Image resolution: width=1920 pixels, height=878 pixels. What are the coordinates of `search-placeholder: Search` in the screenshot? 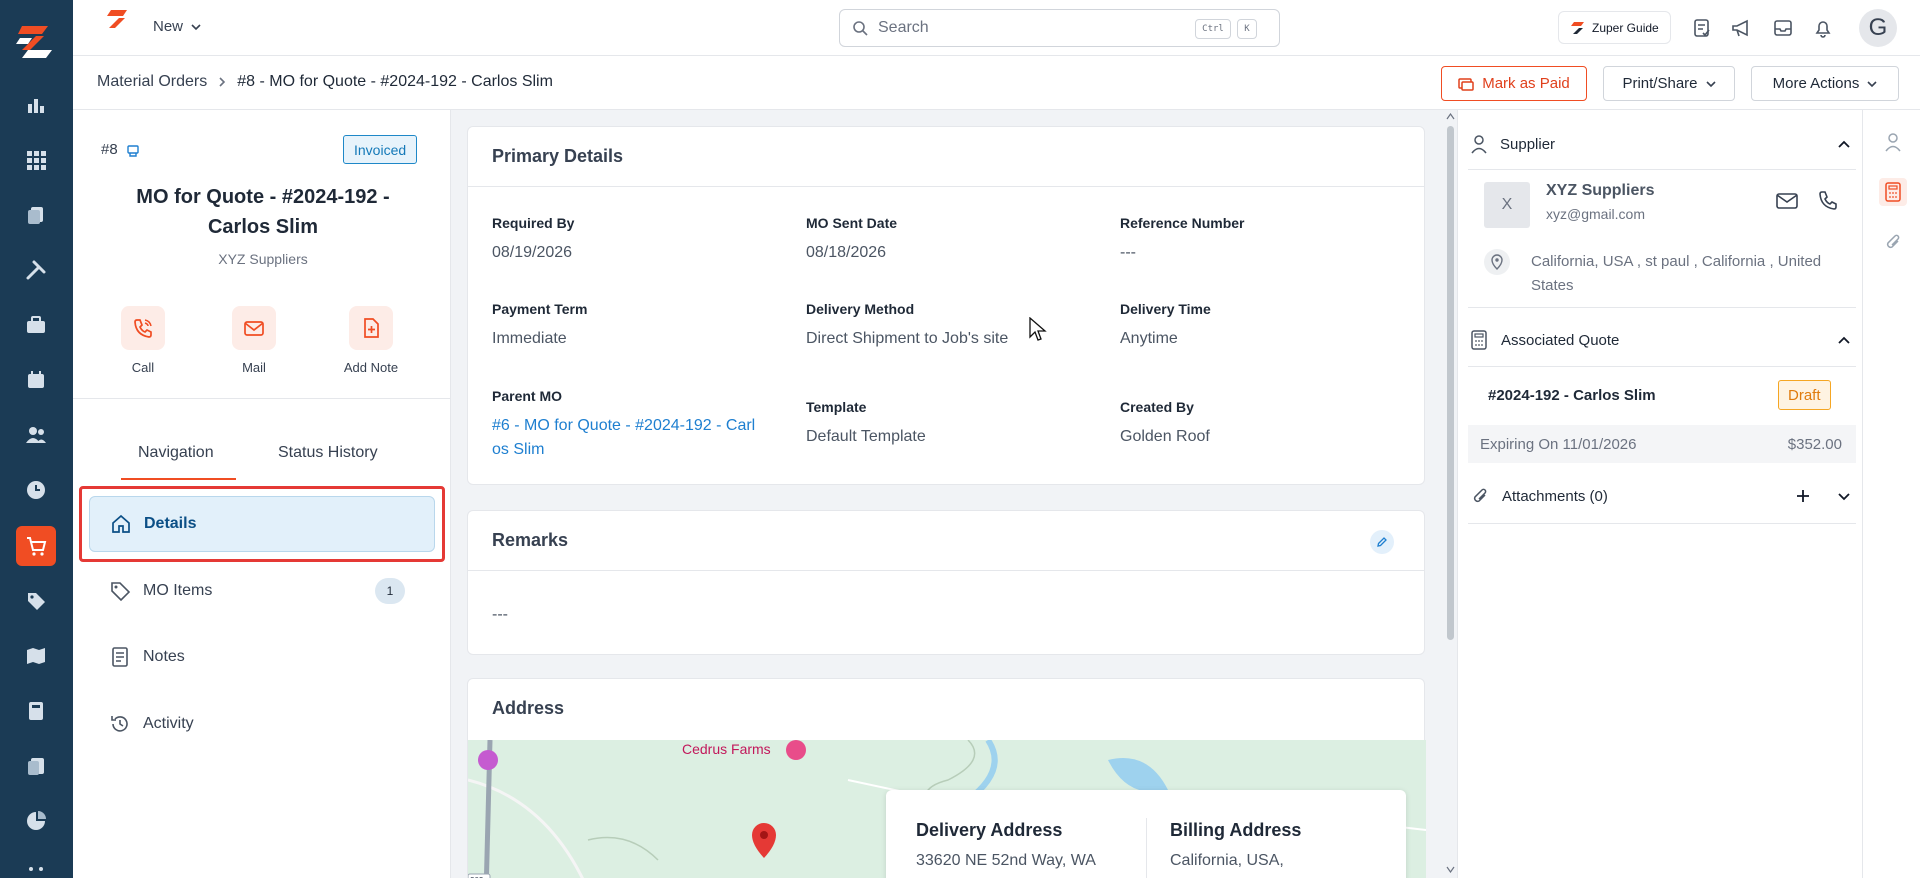 It's located at (903, 27).